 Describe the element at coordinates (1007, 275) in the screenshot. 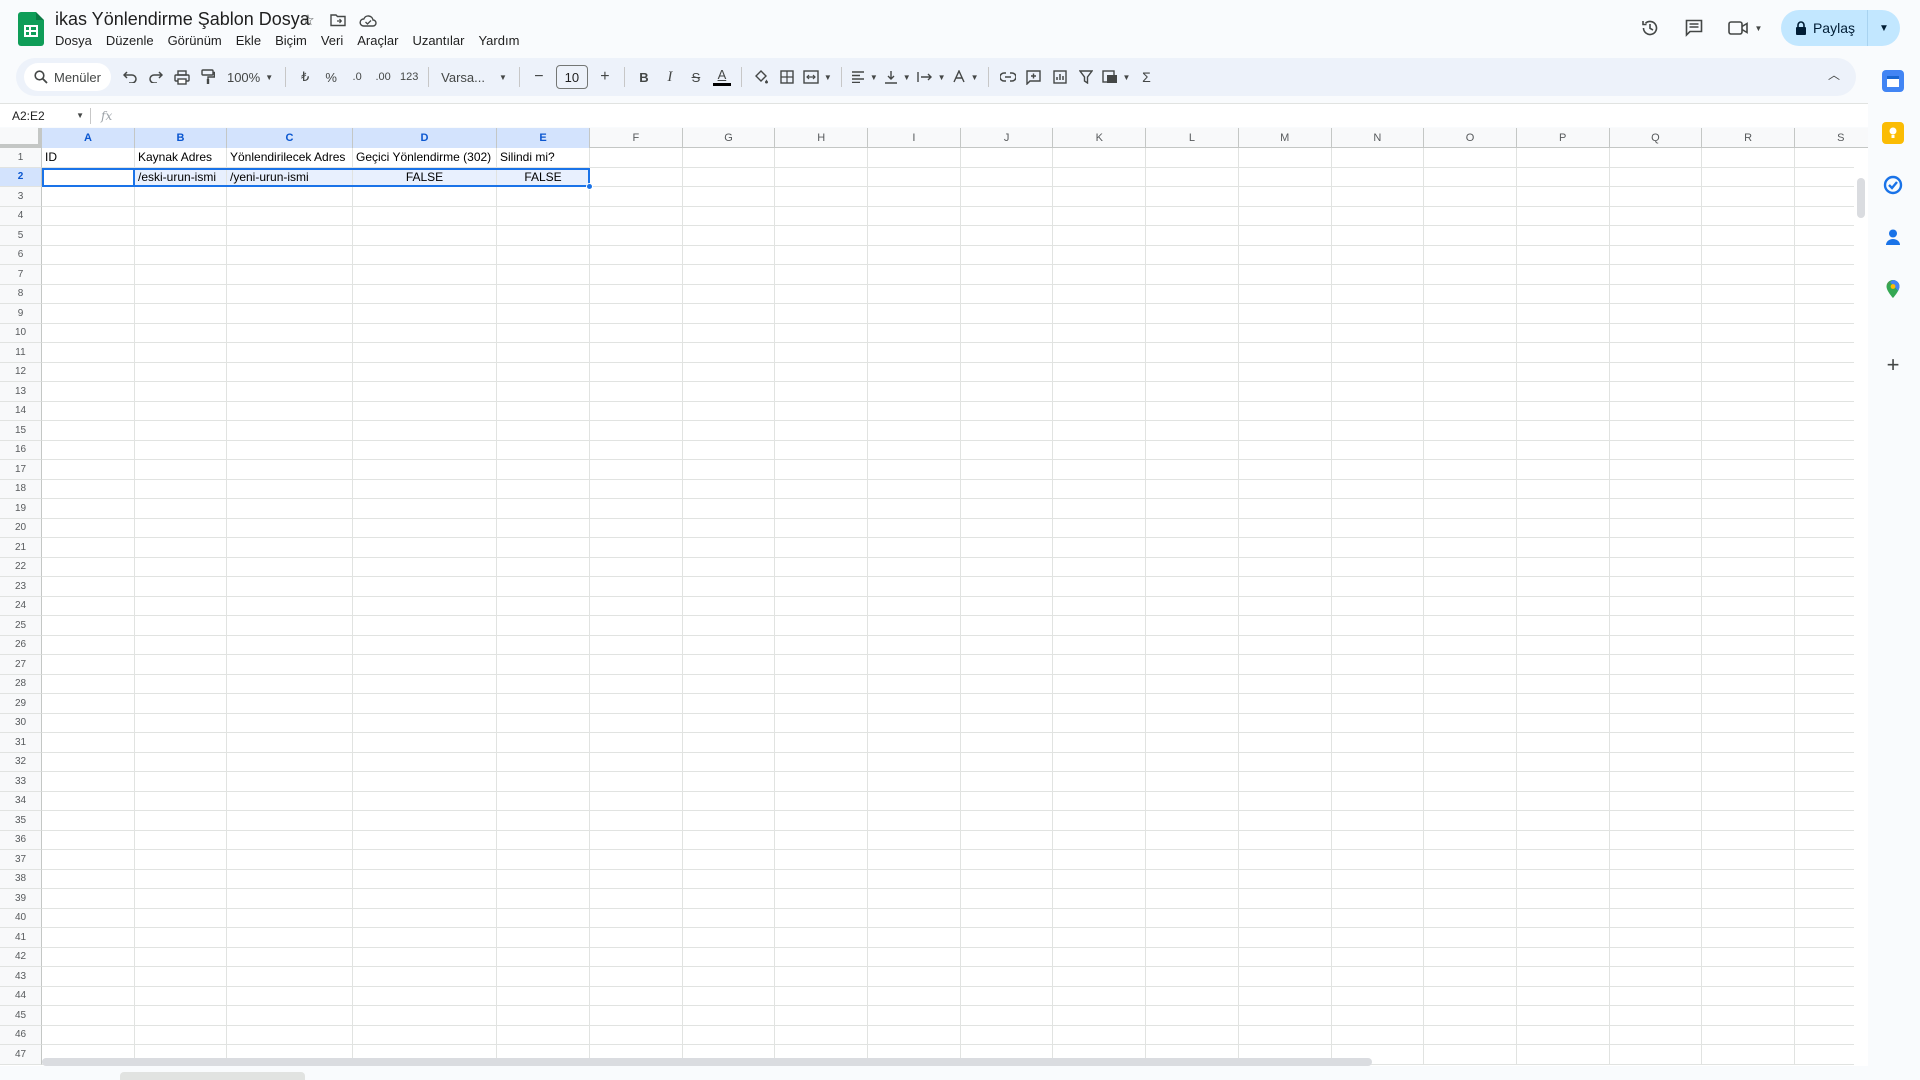

I see `cell-j7` at that location.